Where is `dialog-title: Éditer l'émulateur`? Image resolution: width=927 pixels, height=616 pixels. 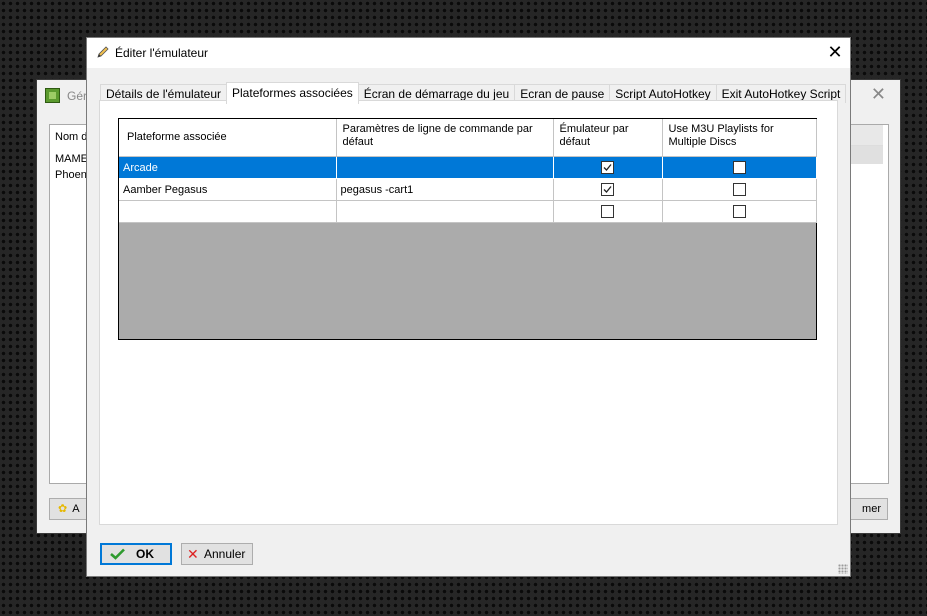 dialog-title: Éditer l'émulateur is located at coordinates (161, 53).